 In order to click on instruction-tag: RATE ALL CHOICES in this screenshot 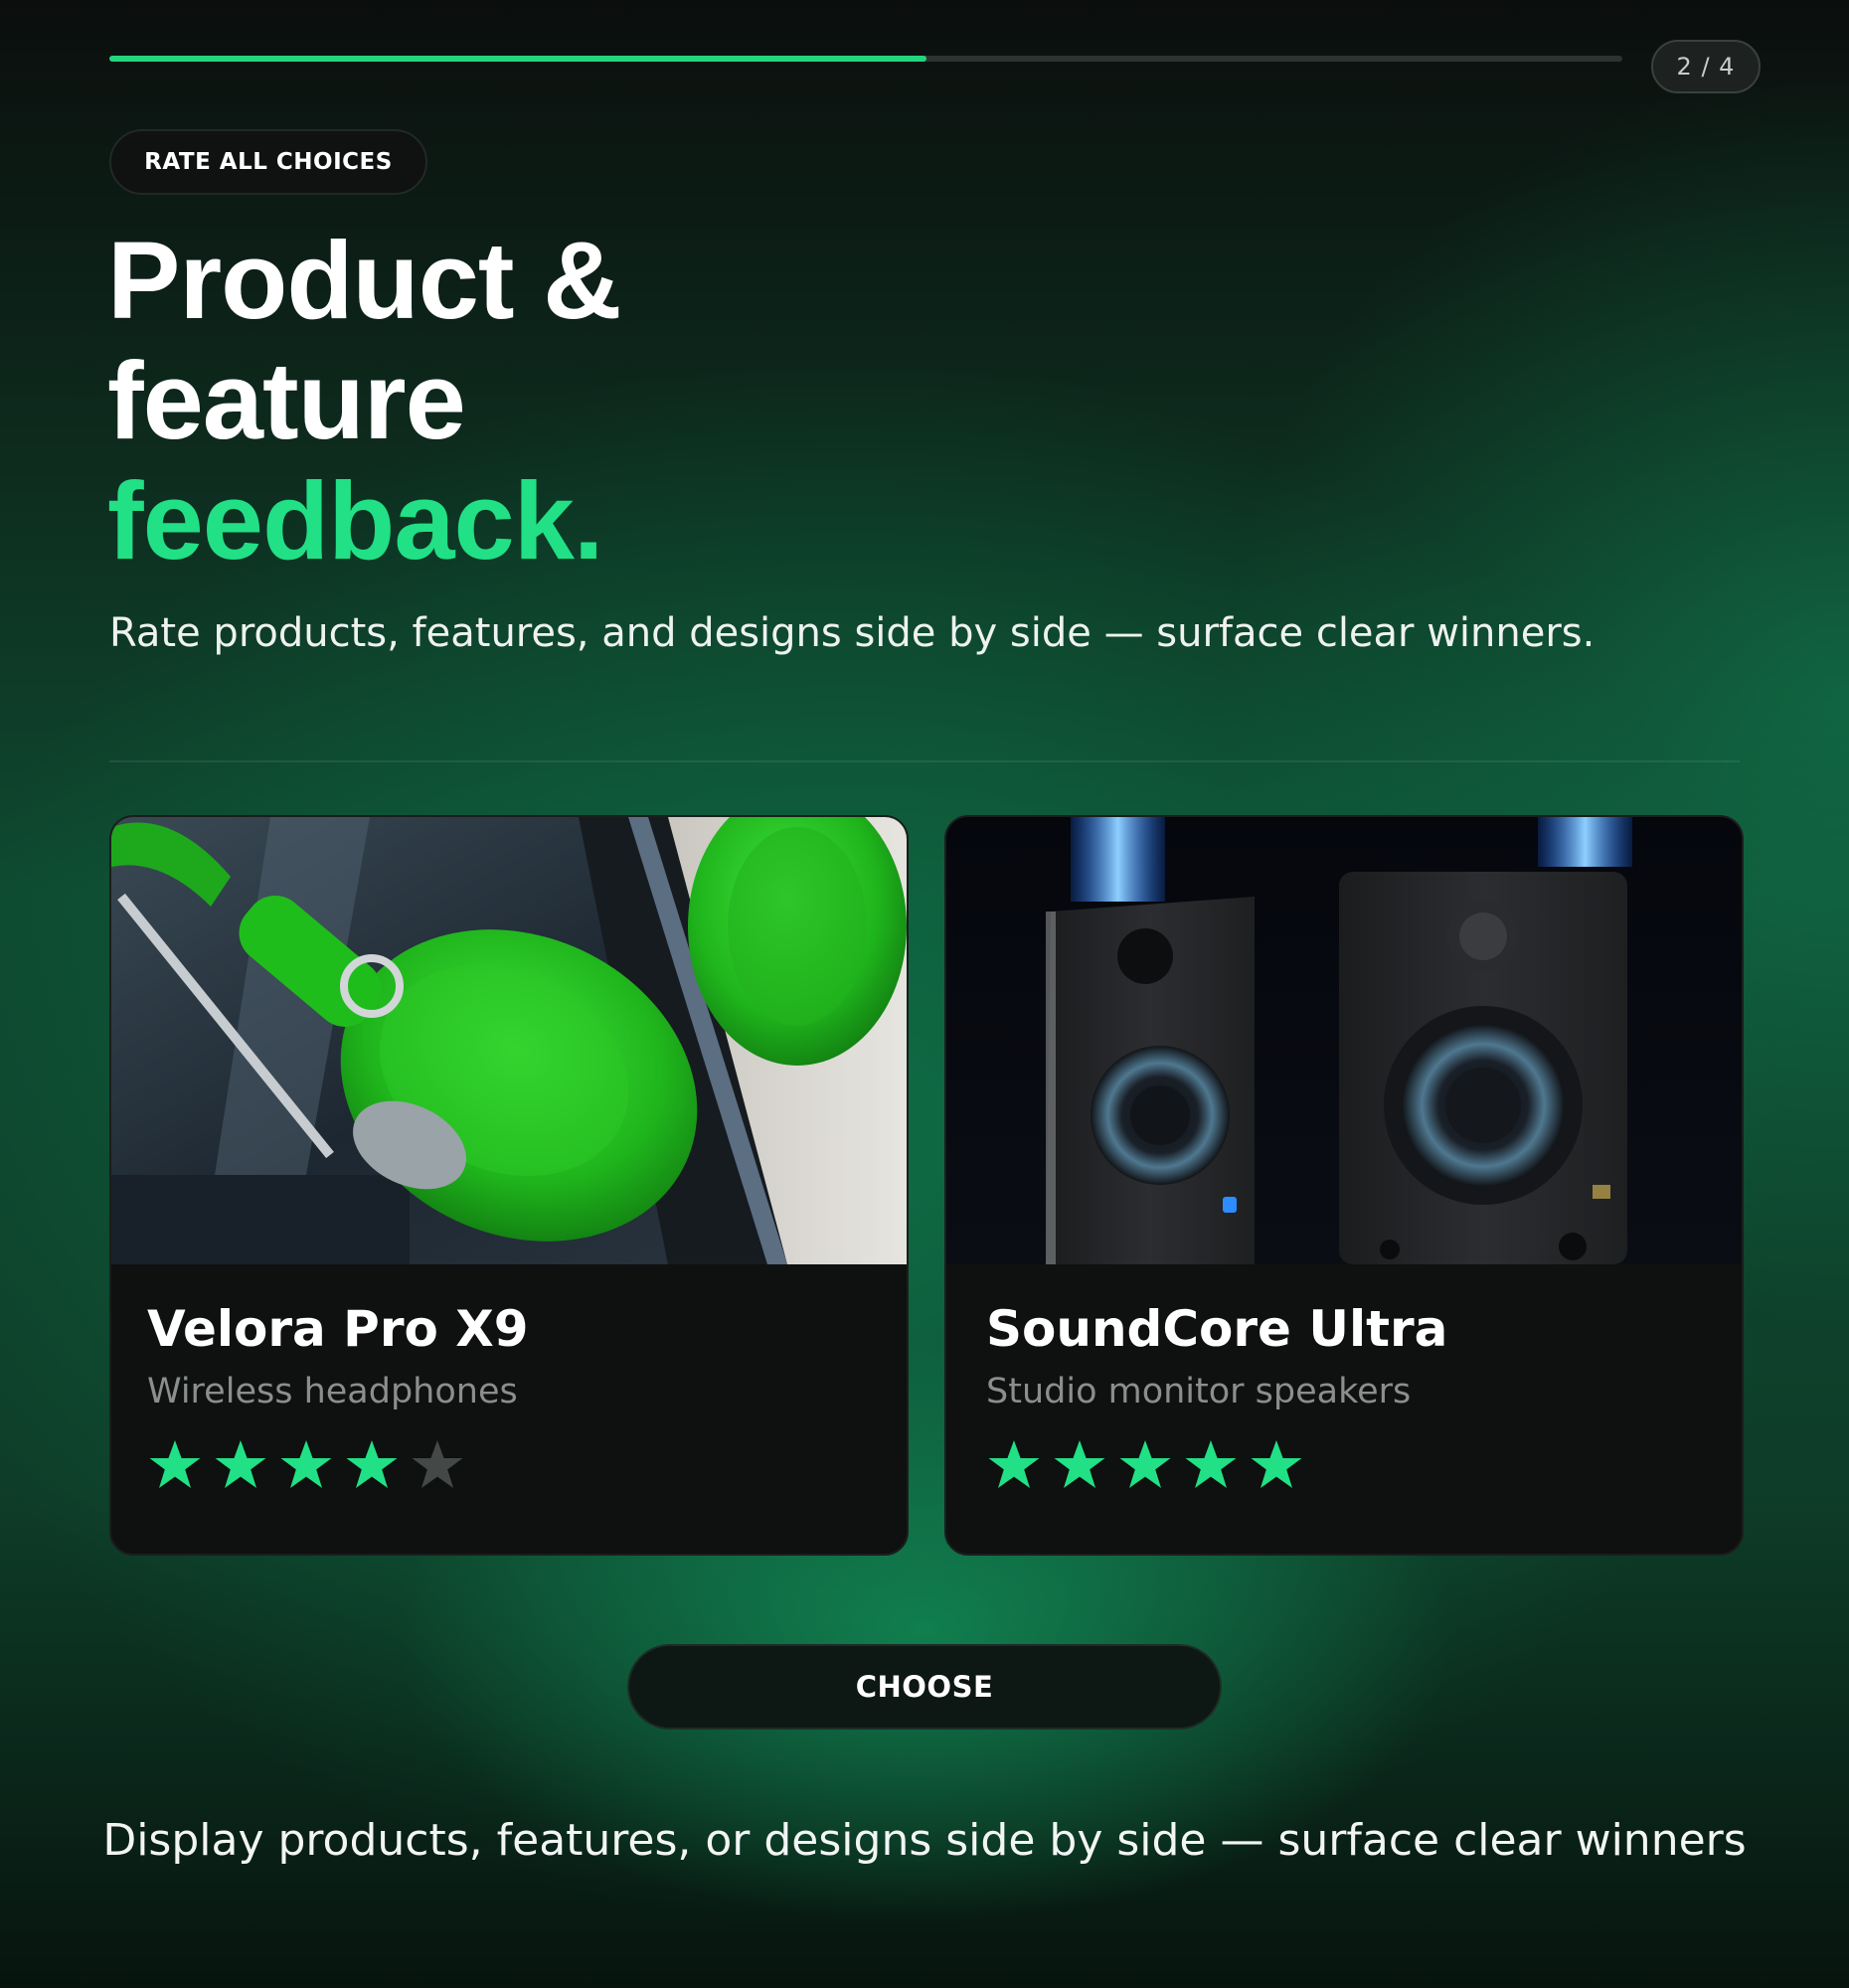, I will do `click(268, 162)`.